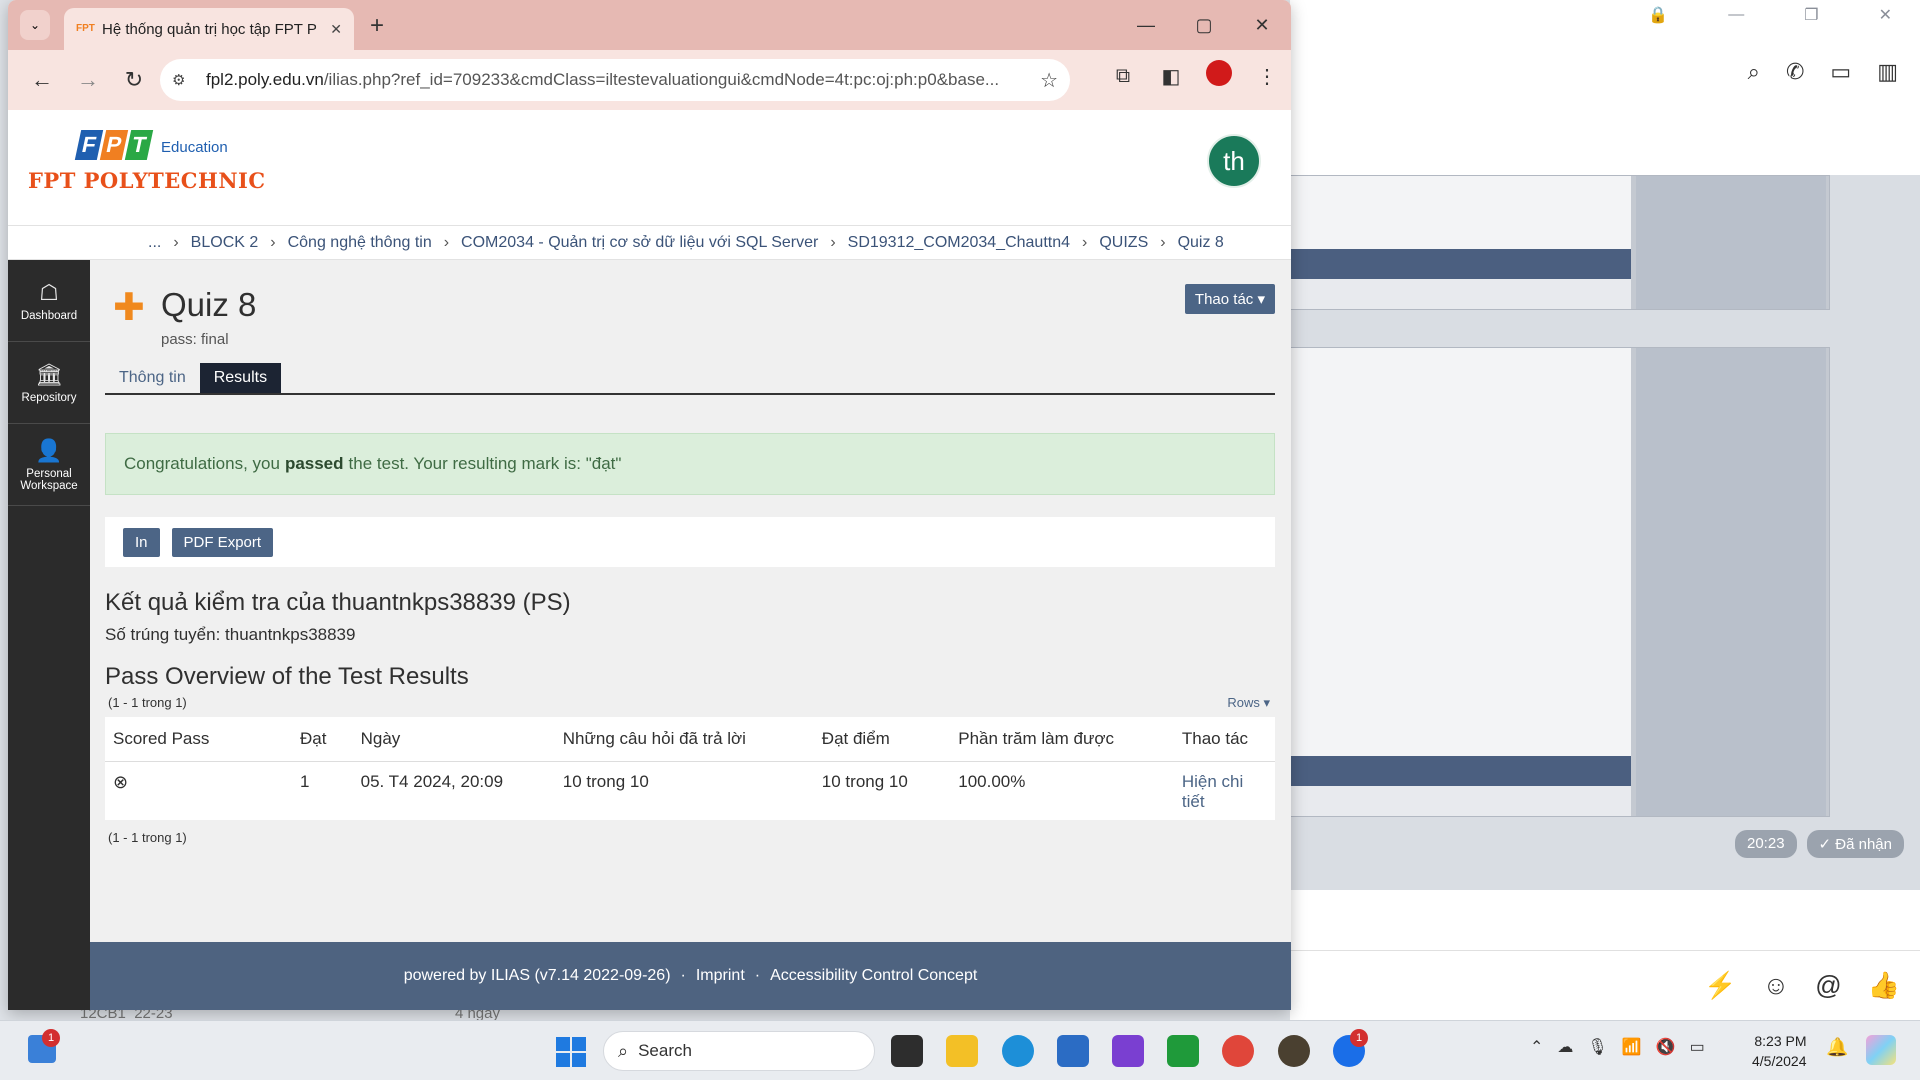 Image resolution: width=1920 pixels, height=1080 pixels. I want to click on taskbar-search: ⌕ Search, so click(739, 1051).